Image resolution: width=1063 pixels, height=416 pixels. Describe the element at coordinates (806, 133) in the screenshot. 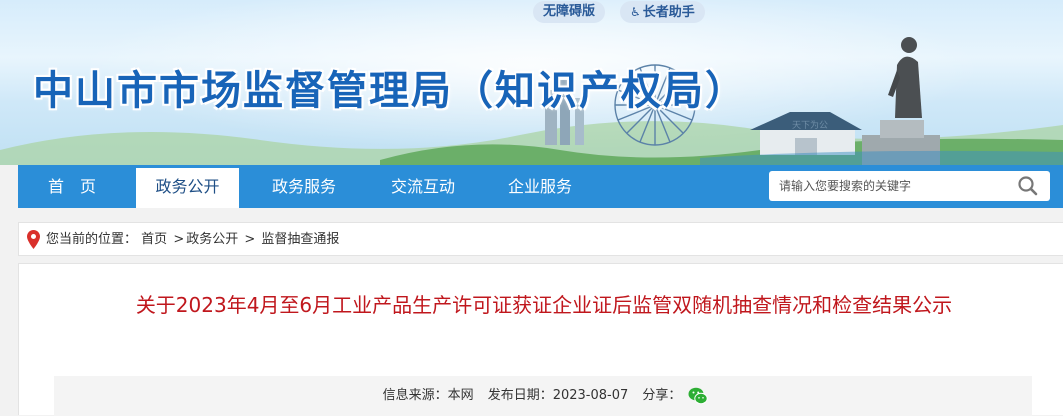

I see `memorial-hall: 天下为公` at that location.